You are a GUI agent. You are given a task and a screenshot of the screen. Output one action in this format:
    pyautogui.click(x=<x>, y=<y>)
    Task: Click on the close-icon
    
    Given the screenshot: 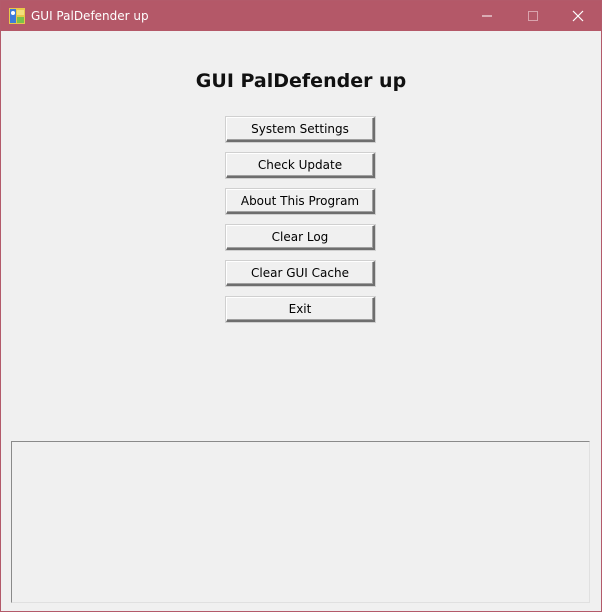 What is the action you would take?
    pyautogui.click(x=578, y=16)
    